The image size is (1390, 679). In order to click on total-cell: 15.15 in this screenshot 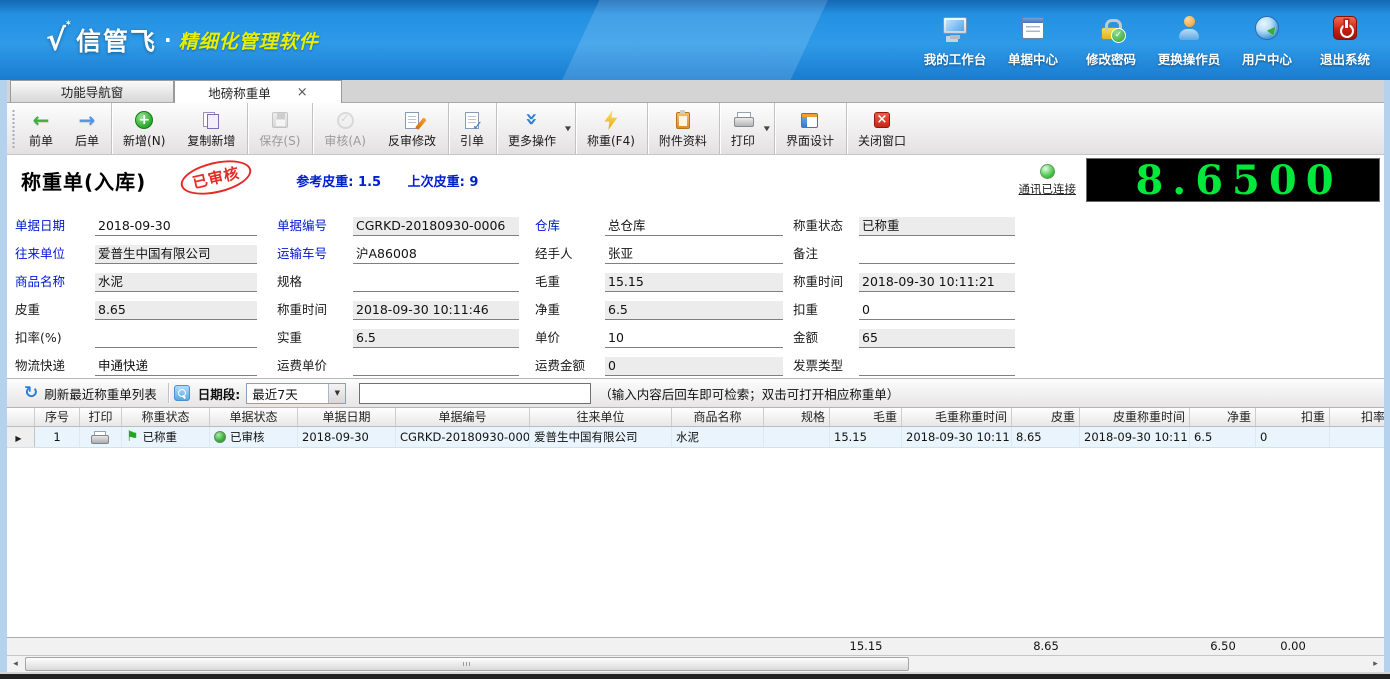, I will do `click(866, 646)`.